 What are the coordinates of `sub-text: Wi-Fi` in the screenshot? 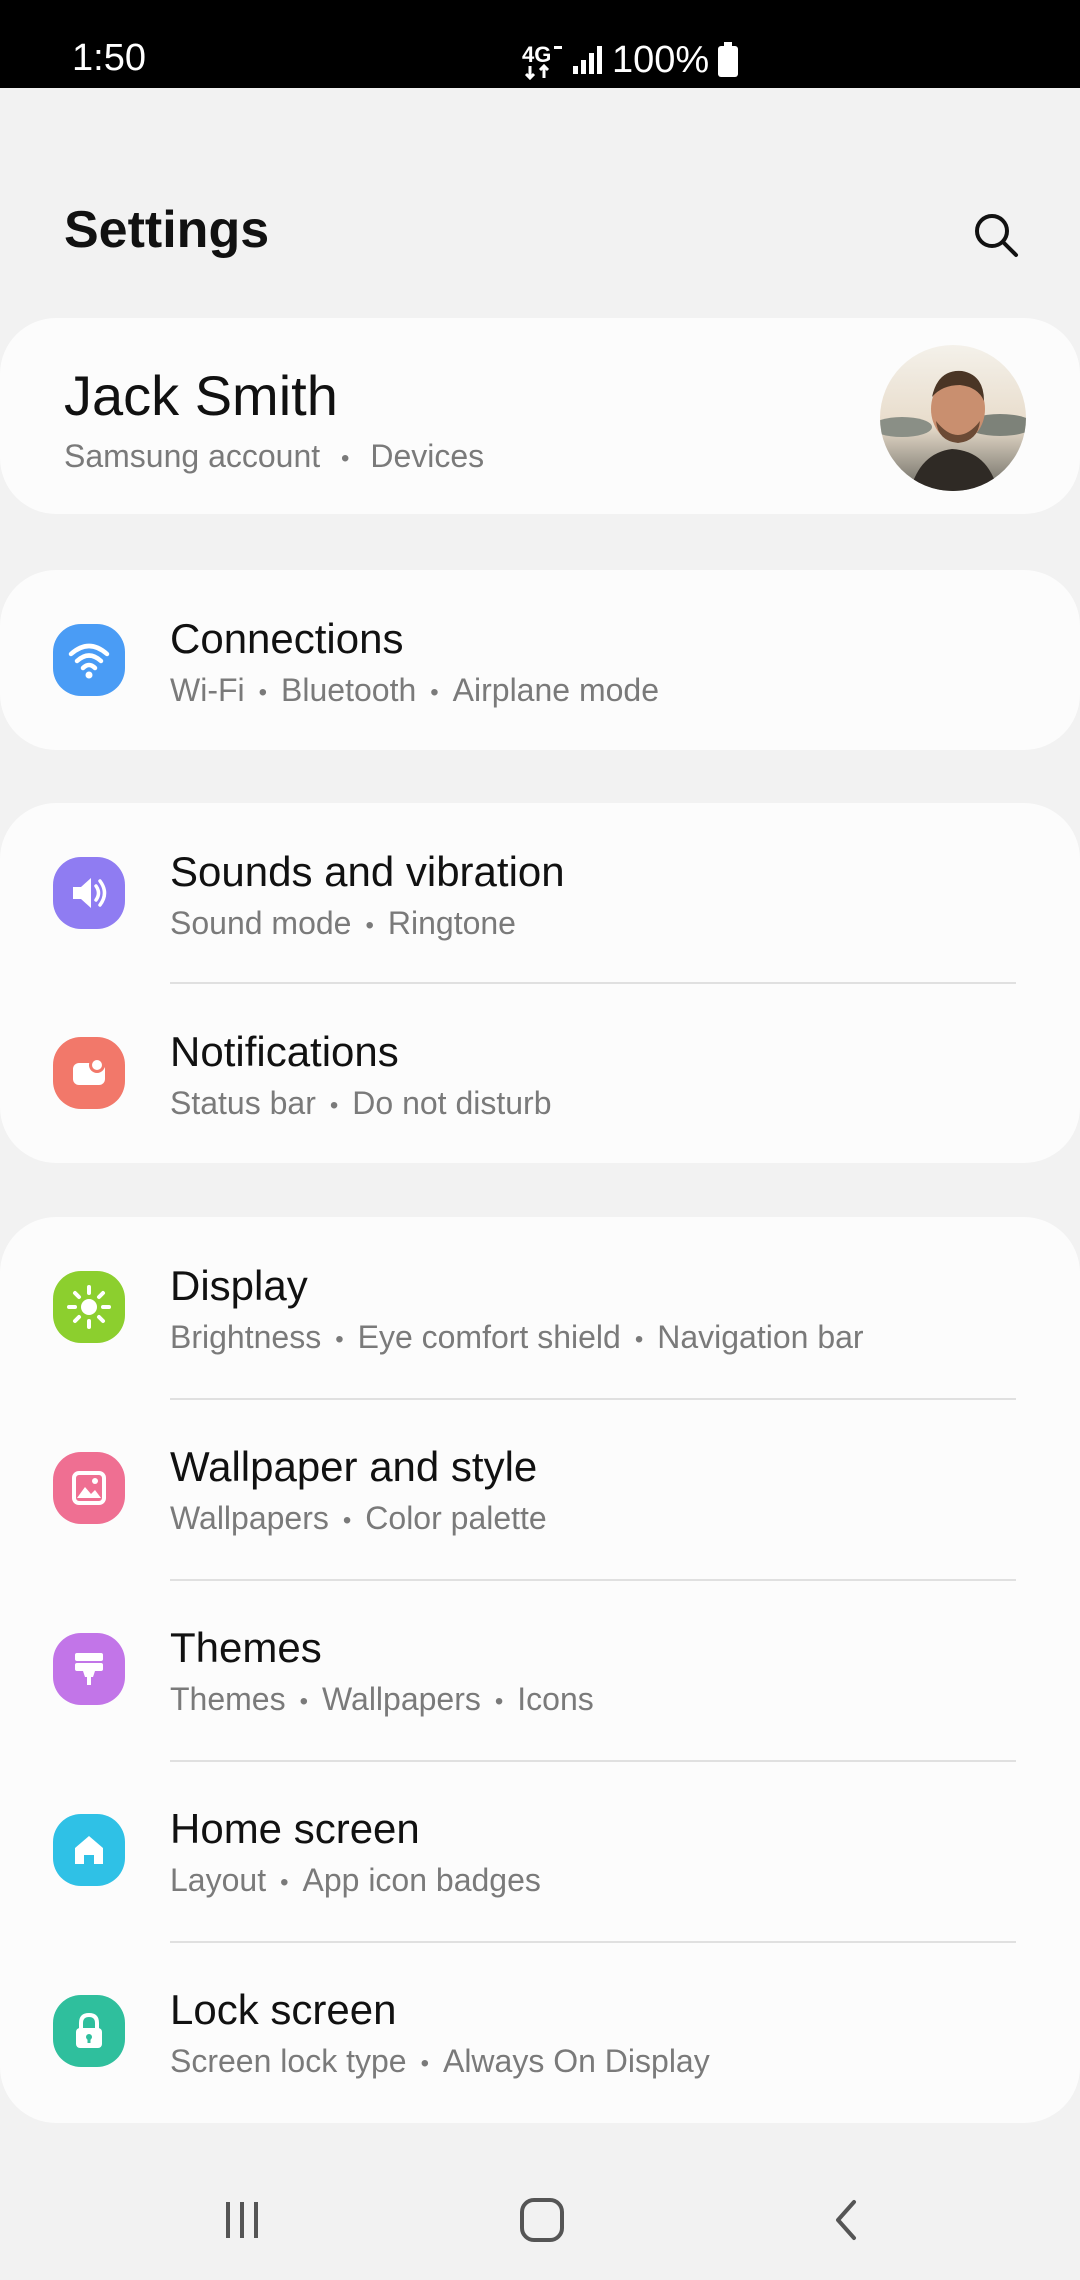 It's located at (207, 690).